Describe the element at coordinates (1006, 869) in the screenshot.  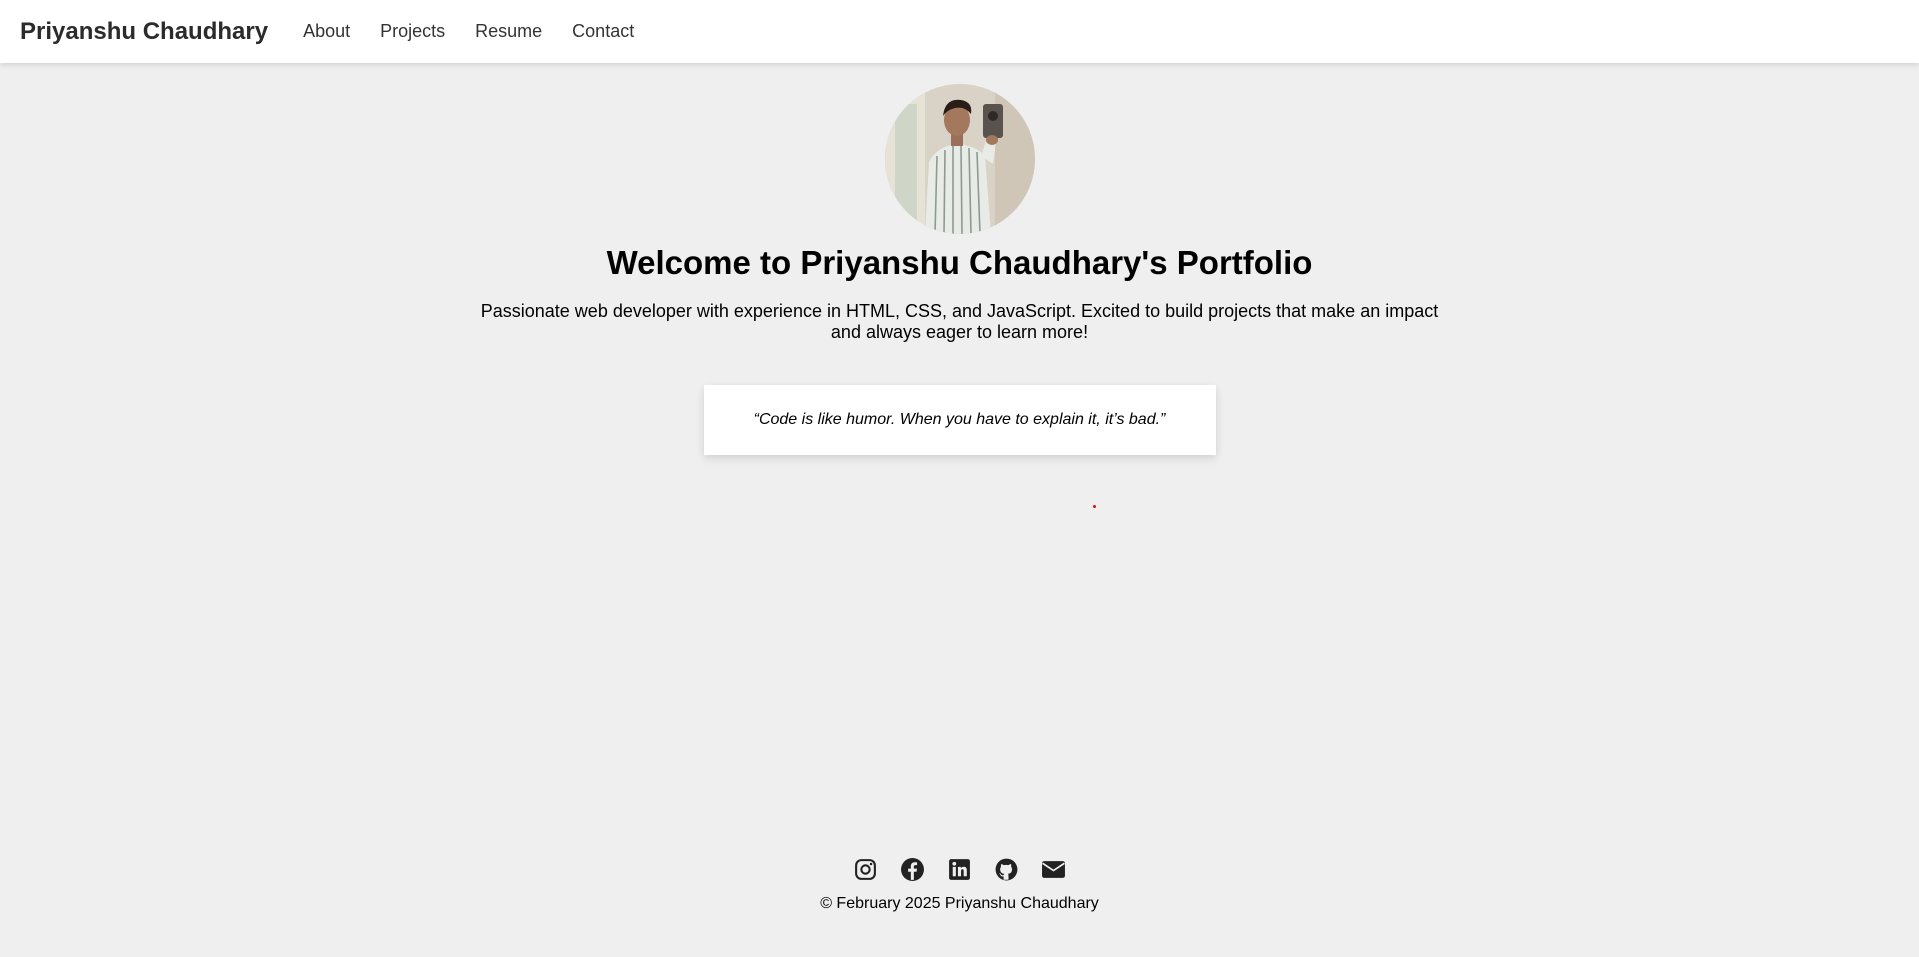
I see `github-icon` at that location.